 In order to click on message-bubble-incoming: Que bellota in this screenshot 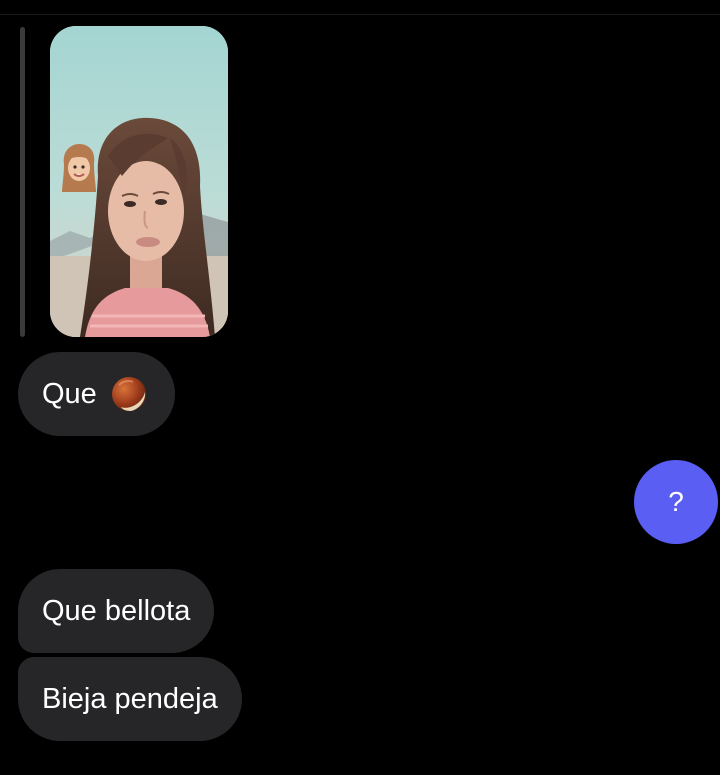, I will do `click(116, 611)`.